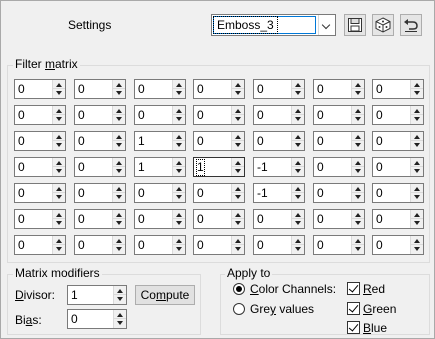  Describe the element at coordinates (219, 167) in the screenshot. I see `matrix-cell: 1` at that location.